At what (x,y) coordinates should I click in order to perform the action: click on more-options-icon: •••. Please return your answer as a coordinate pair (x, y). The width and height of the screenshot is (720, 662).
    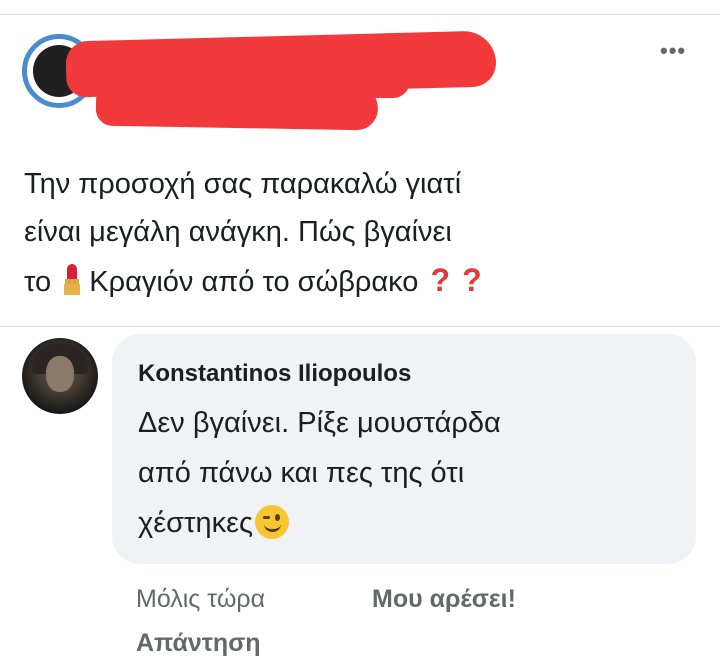
    Looking at the image, I should click on (673, 51).